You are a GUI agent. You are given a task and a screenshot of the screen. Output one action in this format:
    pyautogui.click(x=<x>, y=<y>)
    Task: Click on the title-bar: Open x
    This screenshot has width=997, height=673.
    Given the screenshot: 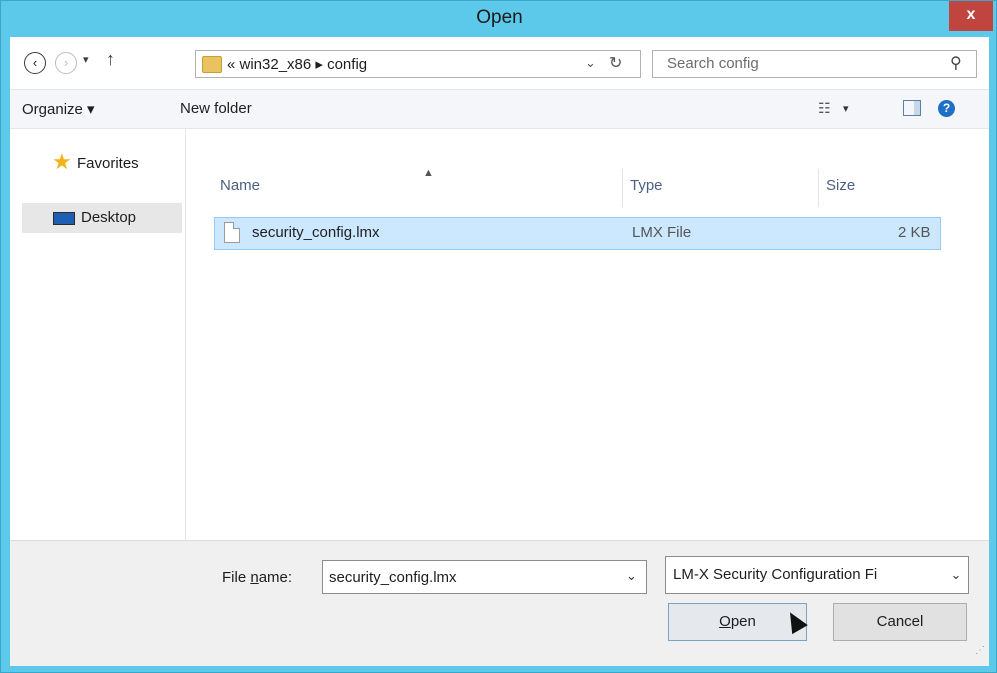 What is the action you would take?
    pyautogui.click(x=499, y=19)
    